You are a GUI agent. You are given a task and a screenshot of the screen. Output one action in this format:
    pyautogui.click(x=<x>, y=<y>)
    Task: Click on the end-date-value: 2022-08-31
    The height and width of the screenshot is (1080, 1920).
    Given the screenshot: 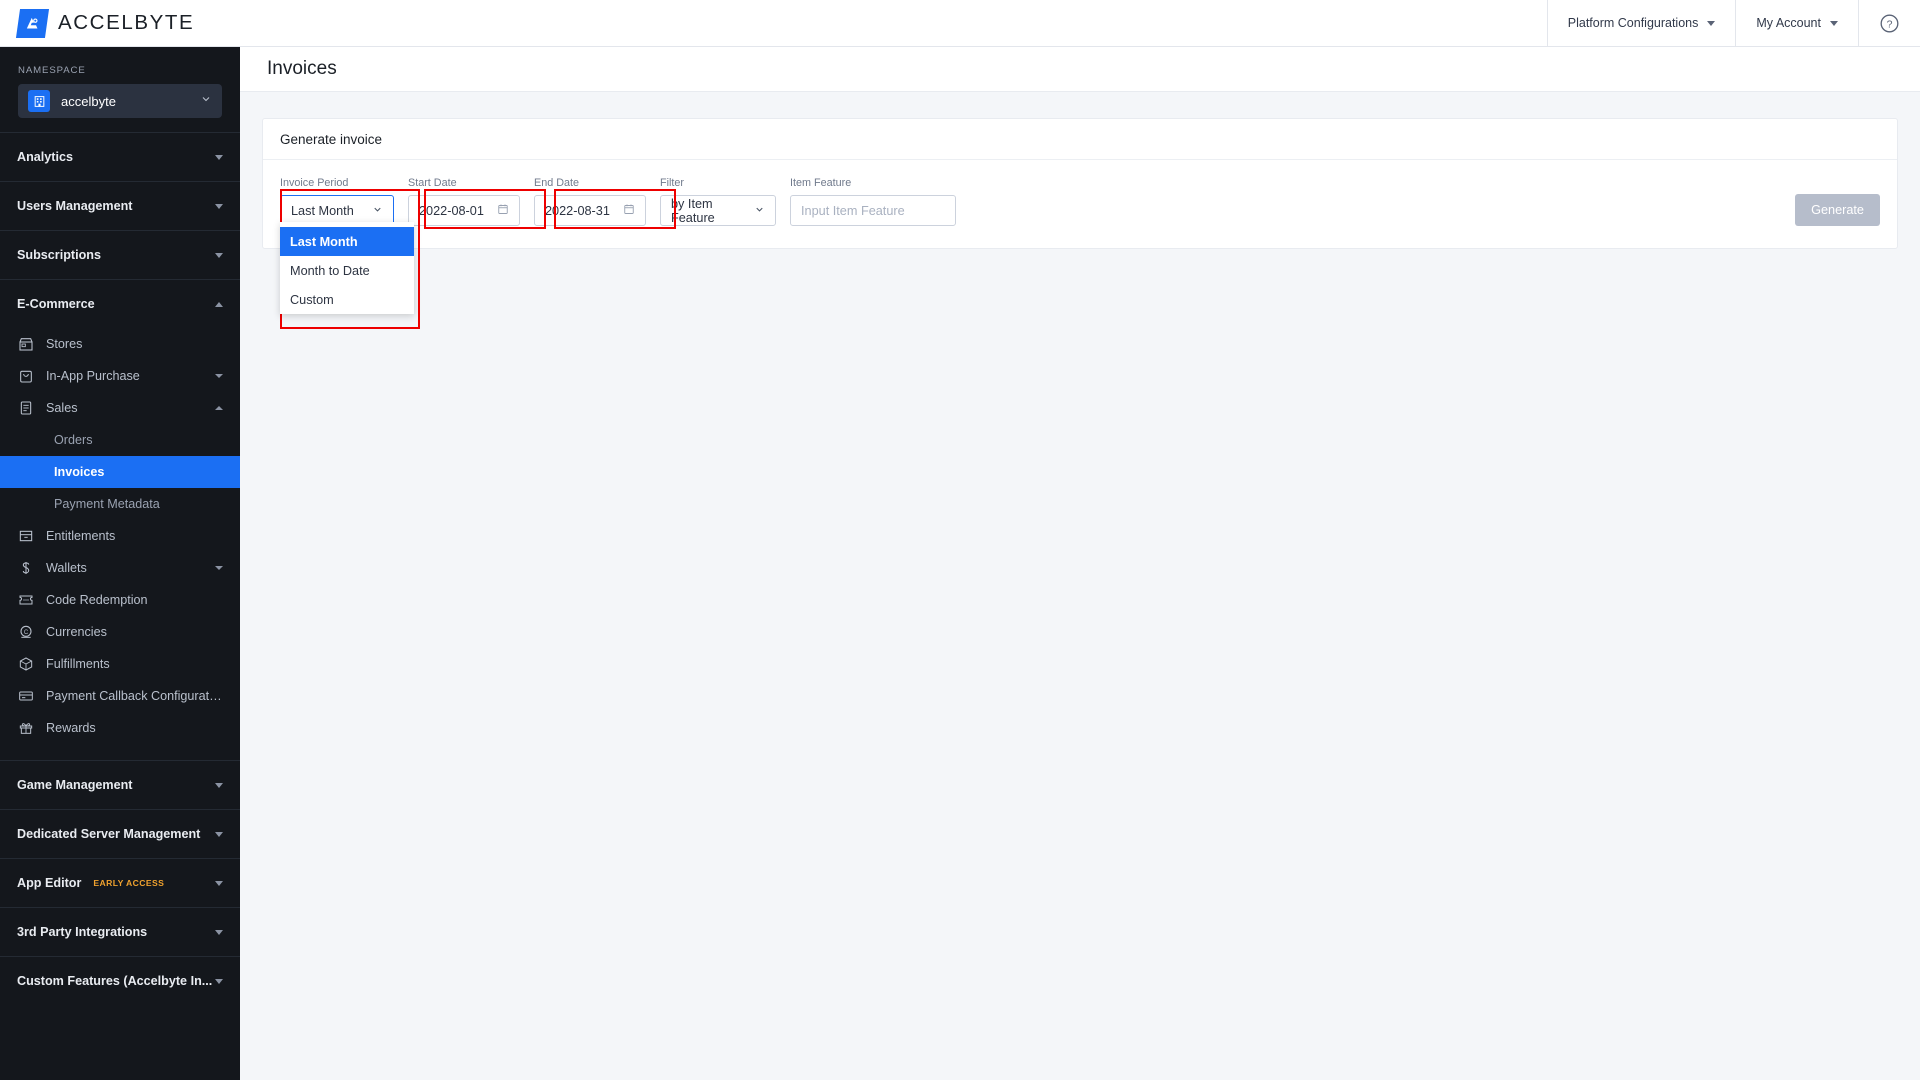 What is the action you would take?
    pyautogui.click(x=577, y=210)
    